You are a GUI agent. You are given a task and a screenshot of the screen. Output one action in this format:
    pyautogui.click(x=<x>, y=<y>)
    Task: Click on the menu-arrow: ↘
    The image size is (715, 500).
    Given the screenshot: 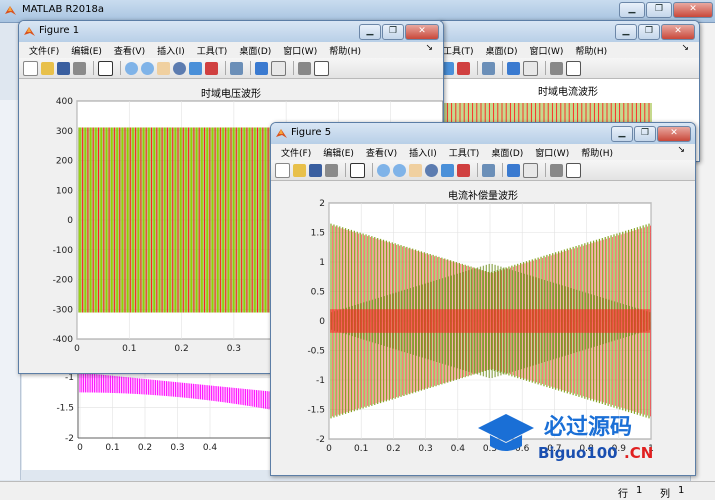 What is the action you would take?
    pyautogui.click(x=429, y=48)
    